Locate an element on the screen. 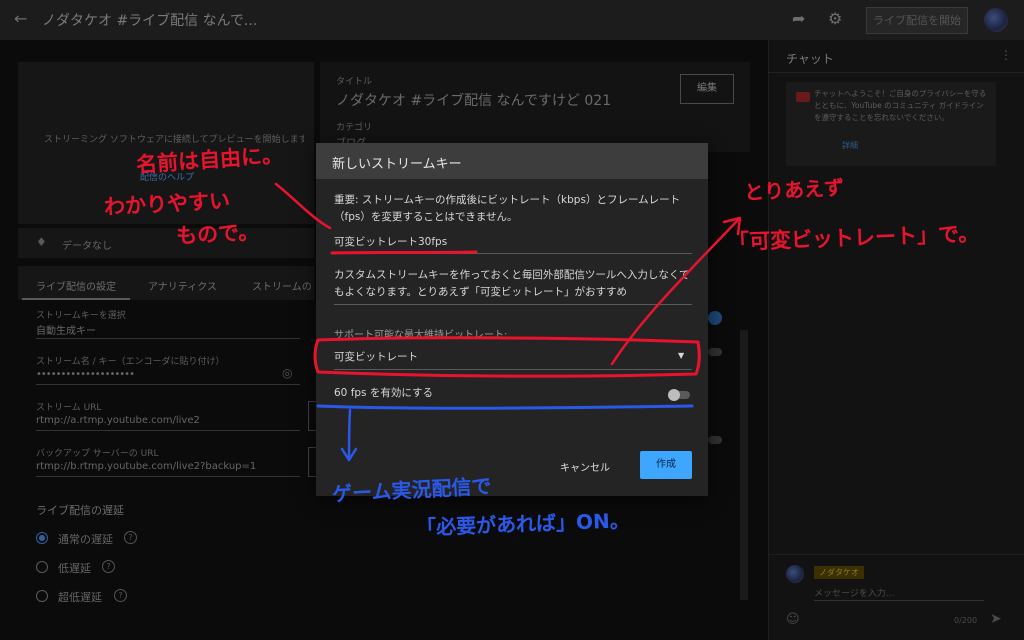 The image size is (1024, 640). gear-icon: ⚙ is located at coordinates (835, 18).